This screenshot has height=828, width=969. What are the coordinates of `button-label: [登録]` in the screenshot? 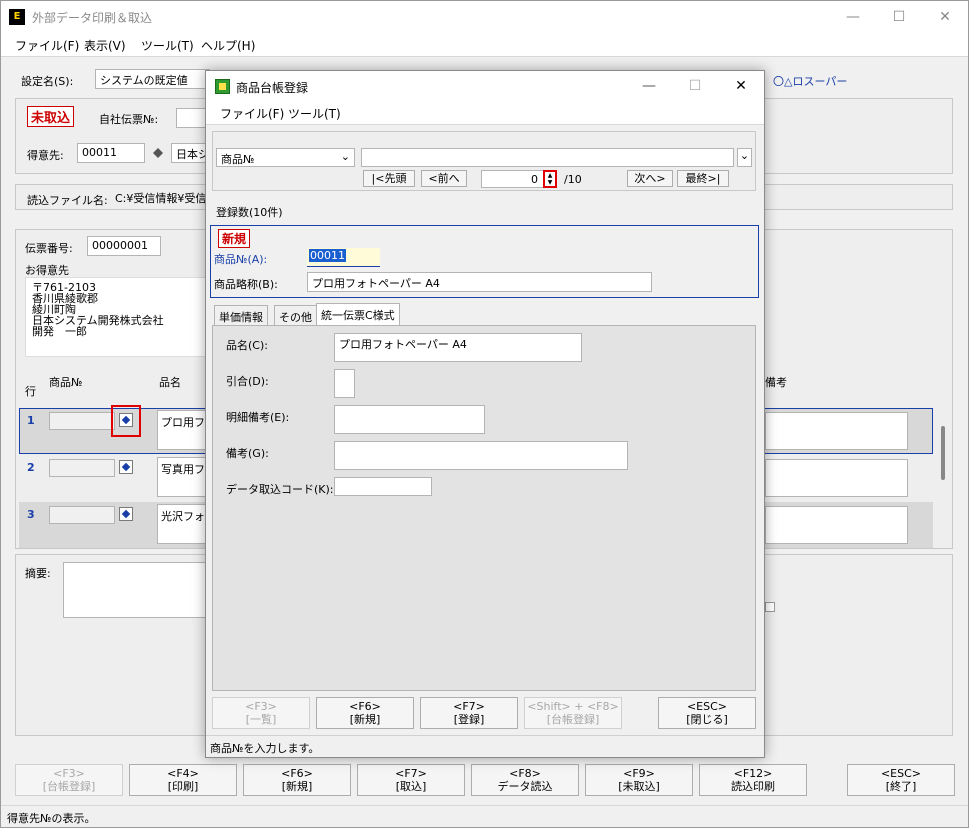 It's located at (469, 719).